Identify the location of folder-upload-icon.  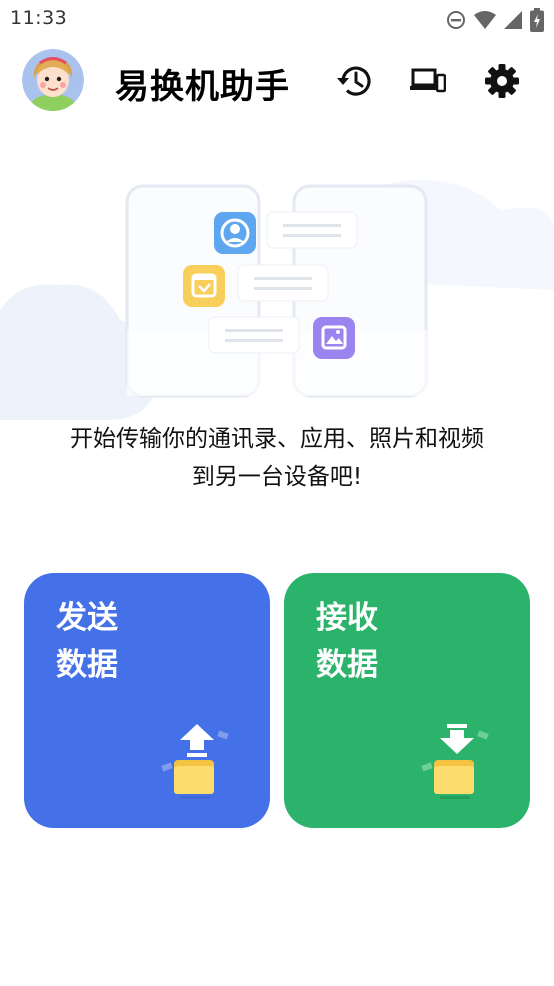
(195, 761).